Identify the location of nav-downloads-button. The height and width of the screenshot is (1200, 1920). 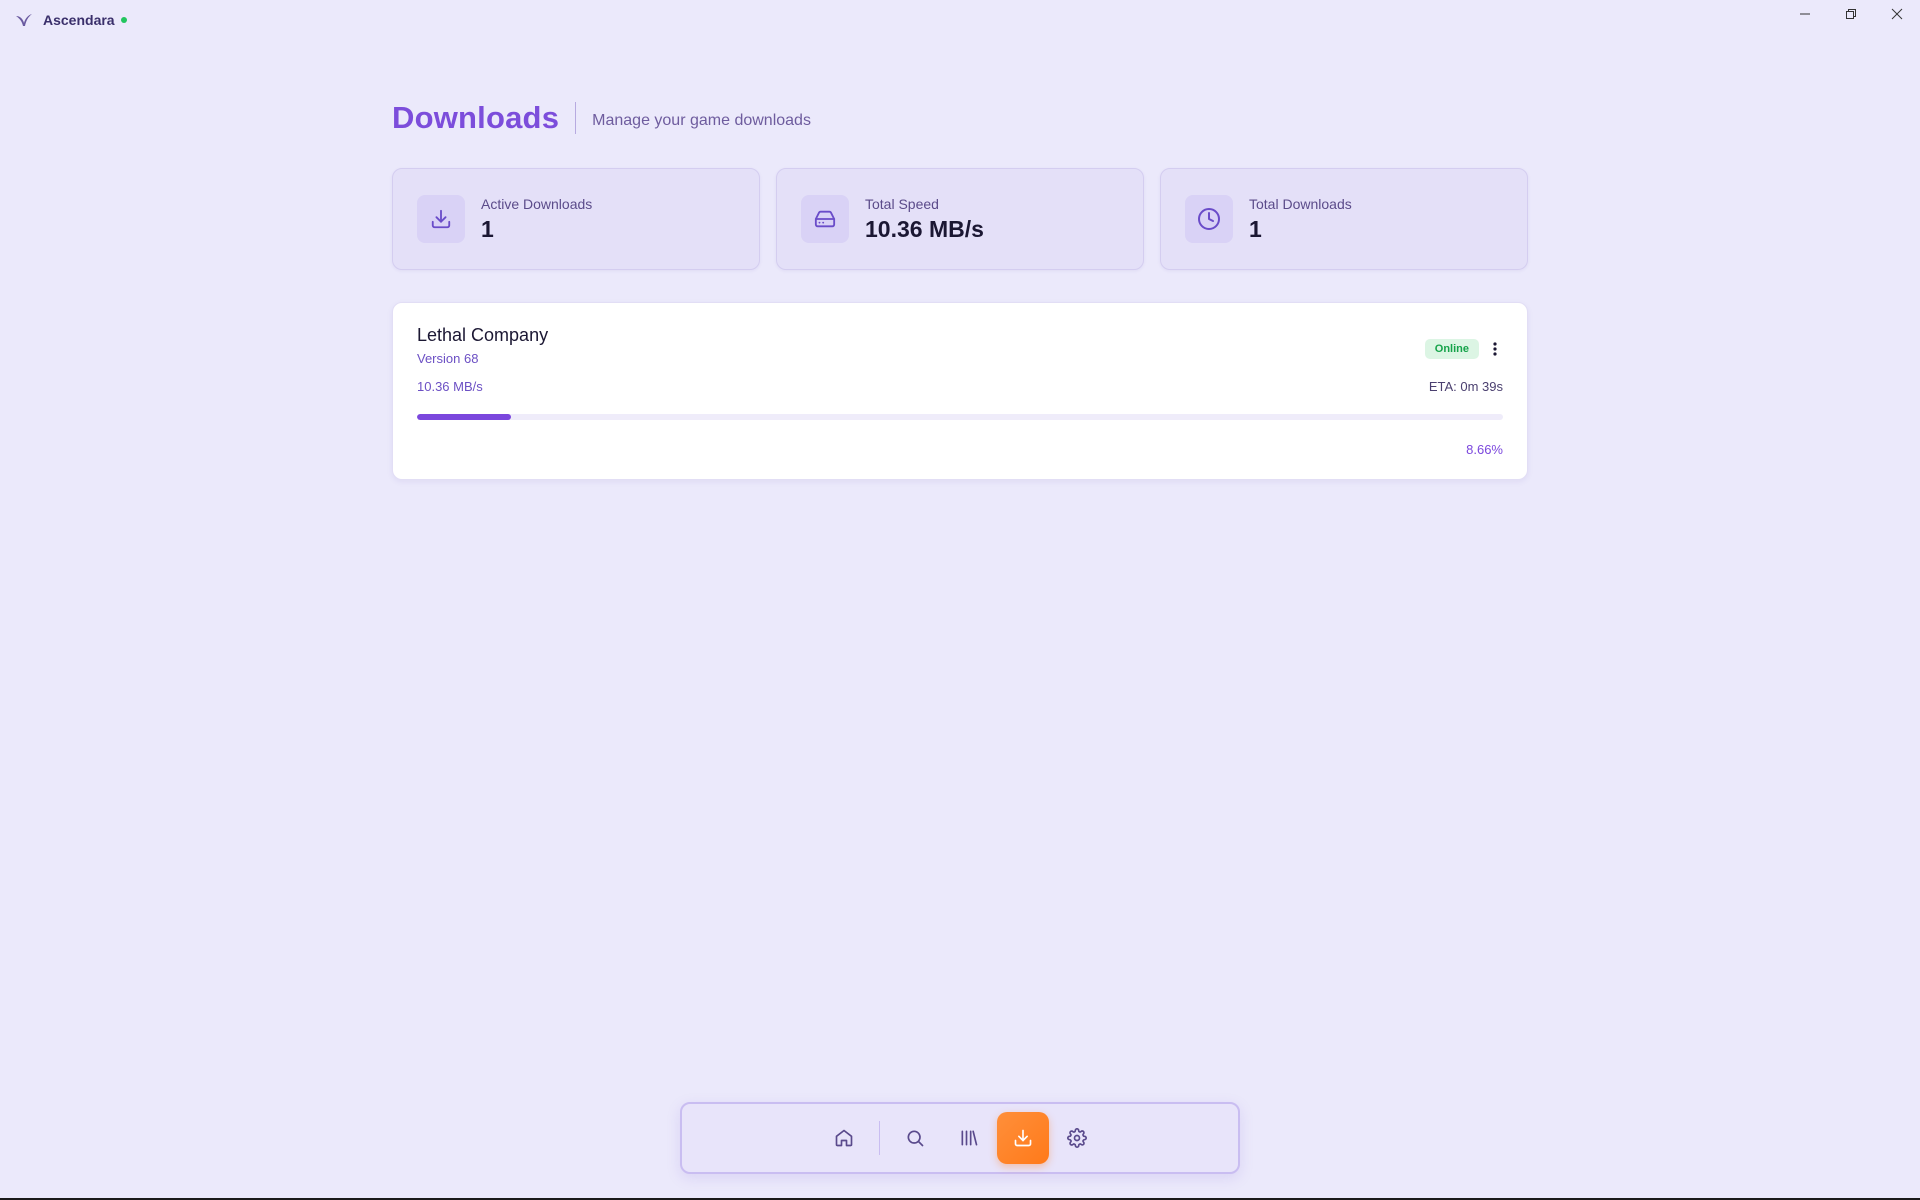
(1022, 1138).